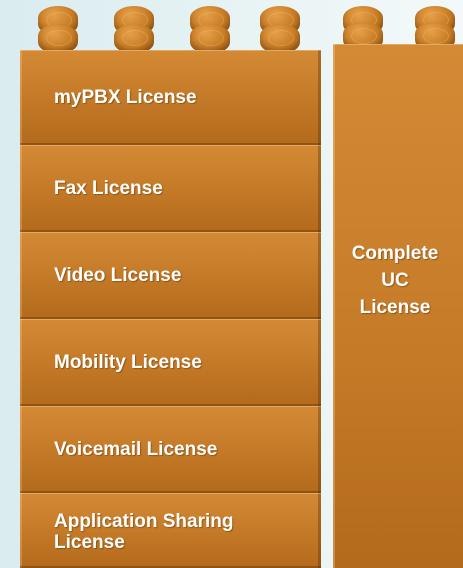 This screenshot has height=568, width=463. I want to click on brick-video: Video License, so click(170, 275).